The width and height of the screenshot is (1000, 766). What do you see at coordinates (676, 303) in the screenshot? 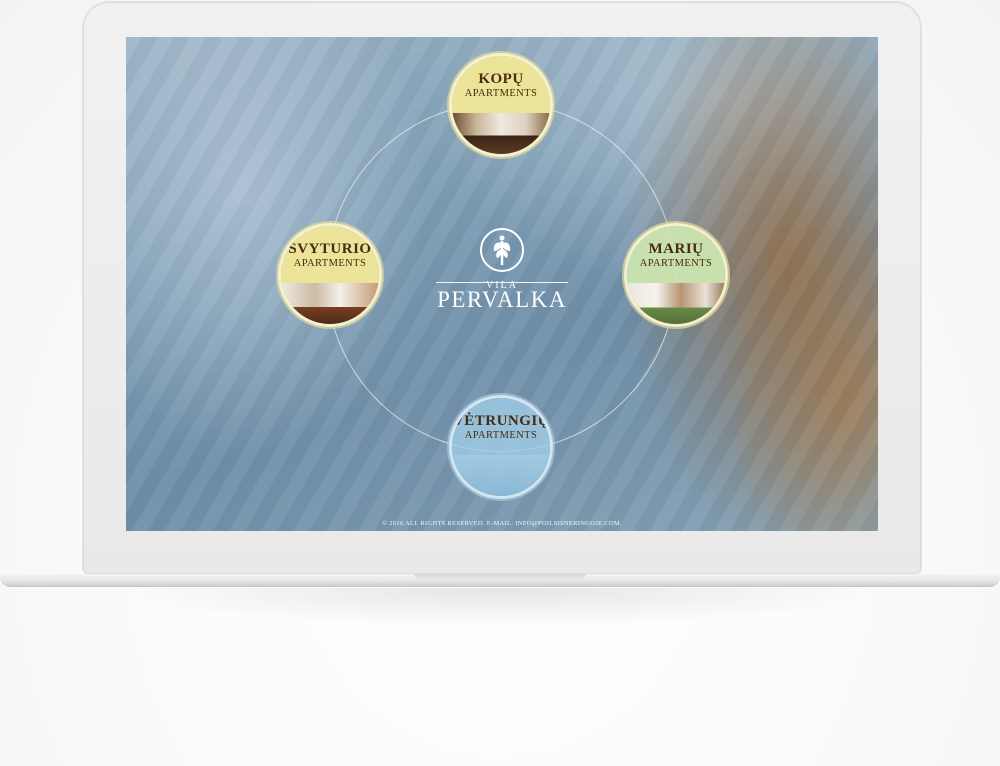
I see `apartment-mariu-photo` at bounding box center [676, 303].